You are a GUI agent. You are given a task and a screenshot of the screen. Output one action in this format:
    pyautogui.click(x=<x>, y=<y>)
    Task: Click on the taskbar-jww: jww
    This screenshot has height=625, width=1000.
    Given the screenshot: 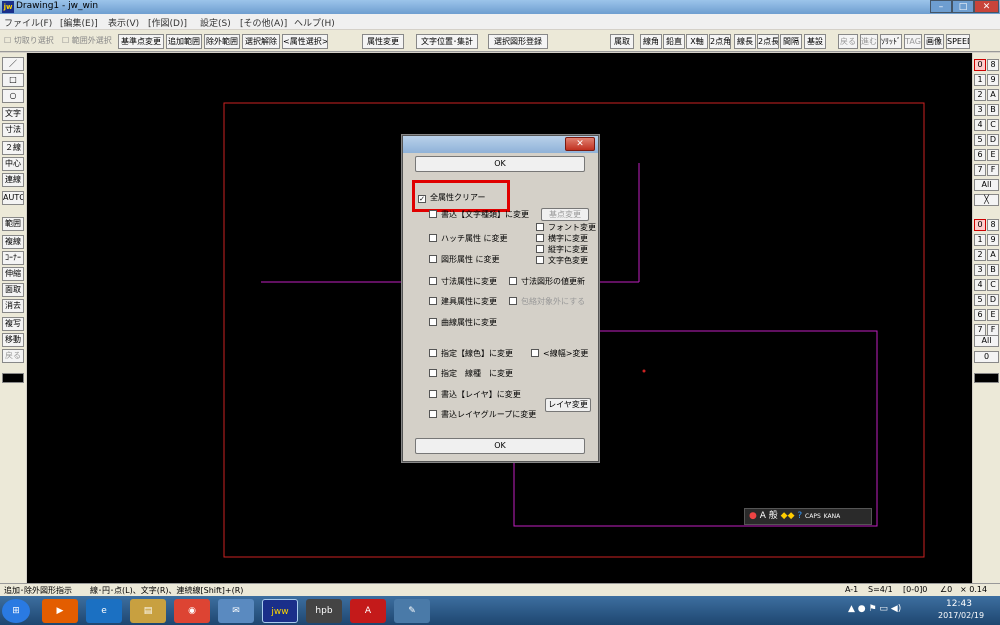 What is the action you would take?
    pyautogui.click(x=280, y=611)
    